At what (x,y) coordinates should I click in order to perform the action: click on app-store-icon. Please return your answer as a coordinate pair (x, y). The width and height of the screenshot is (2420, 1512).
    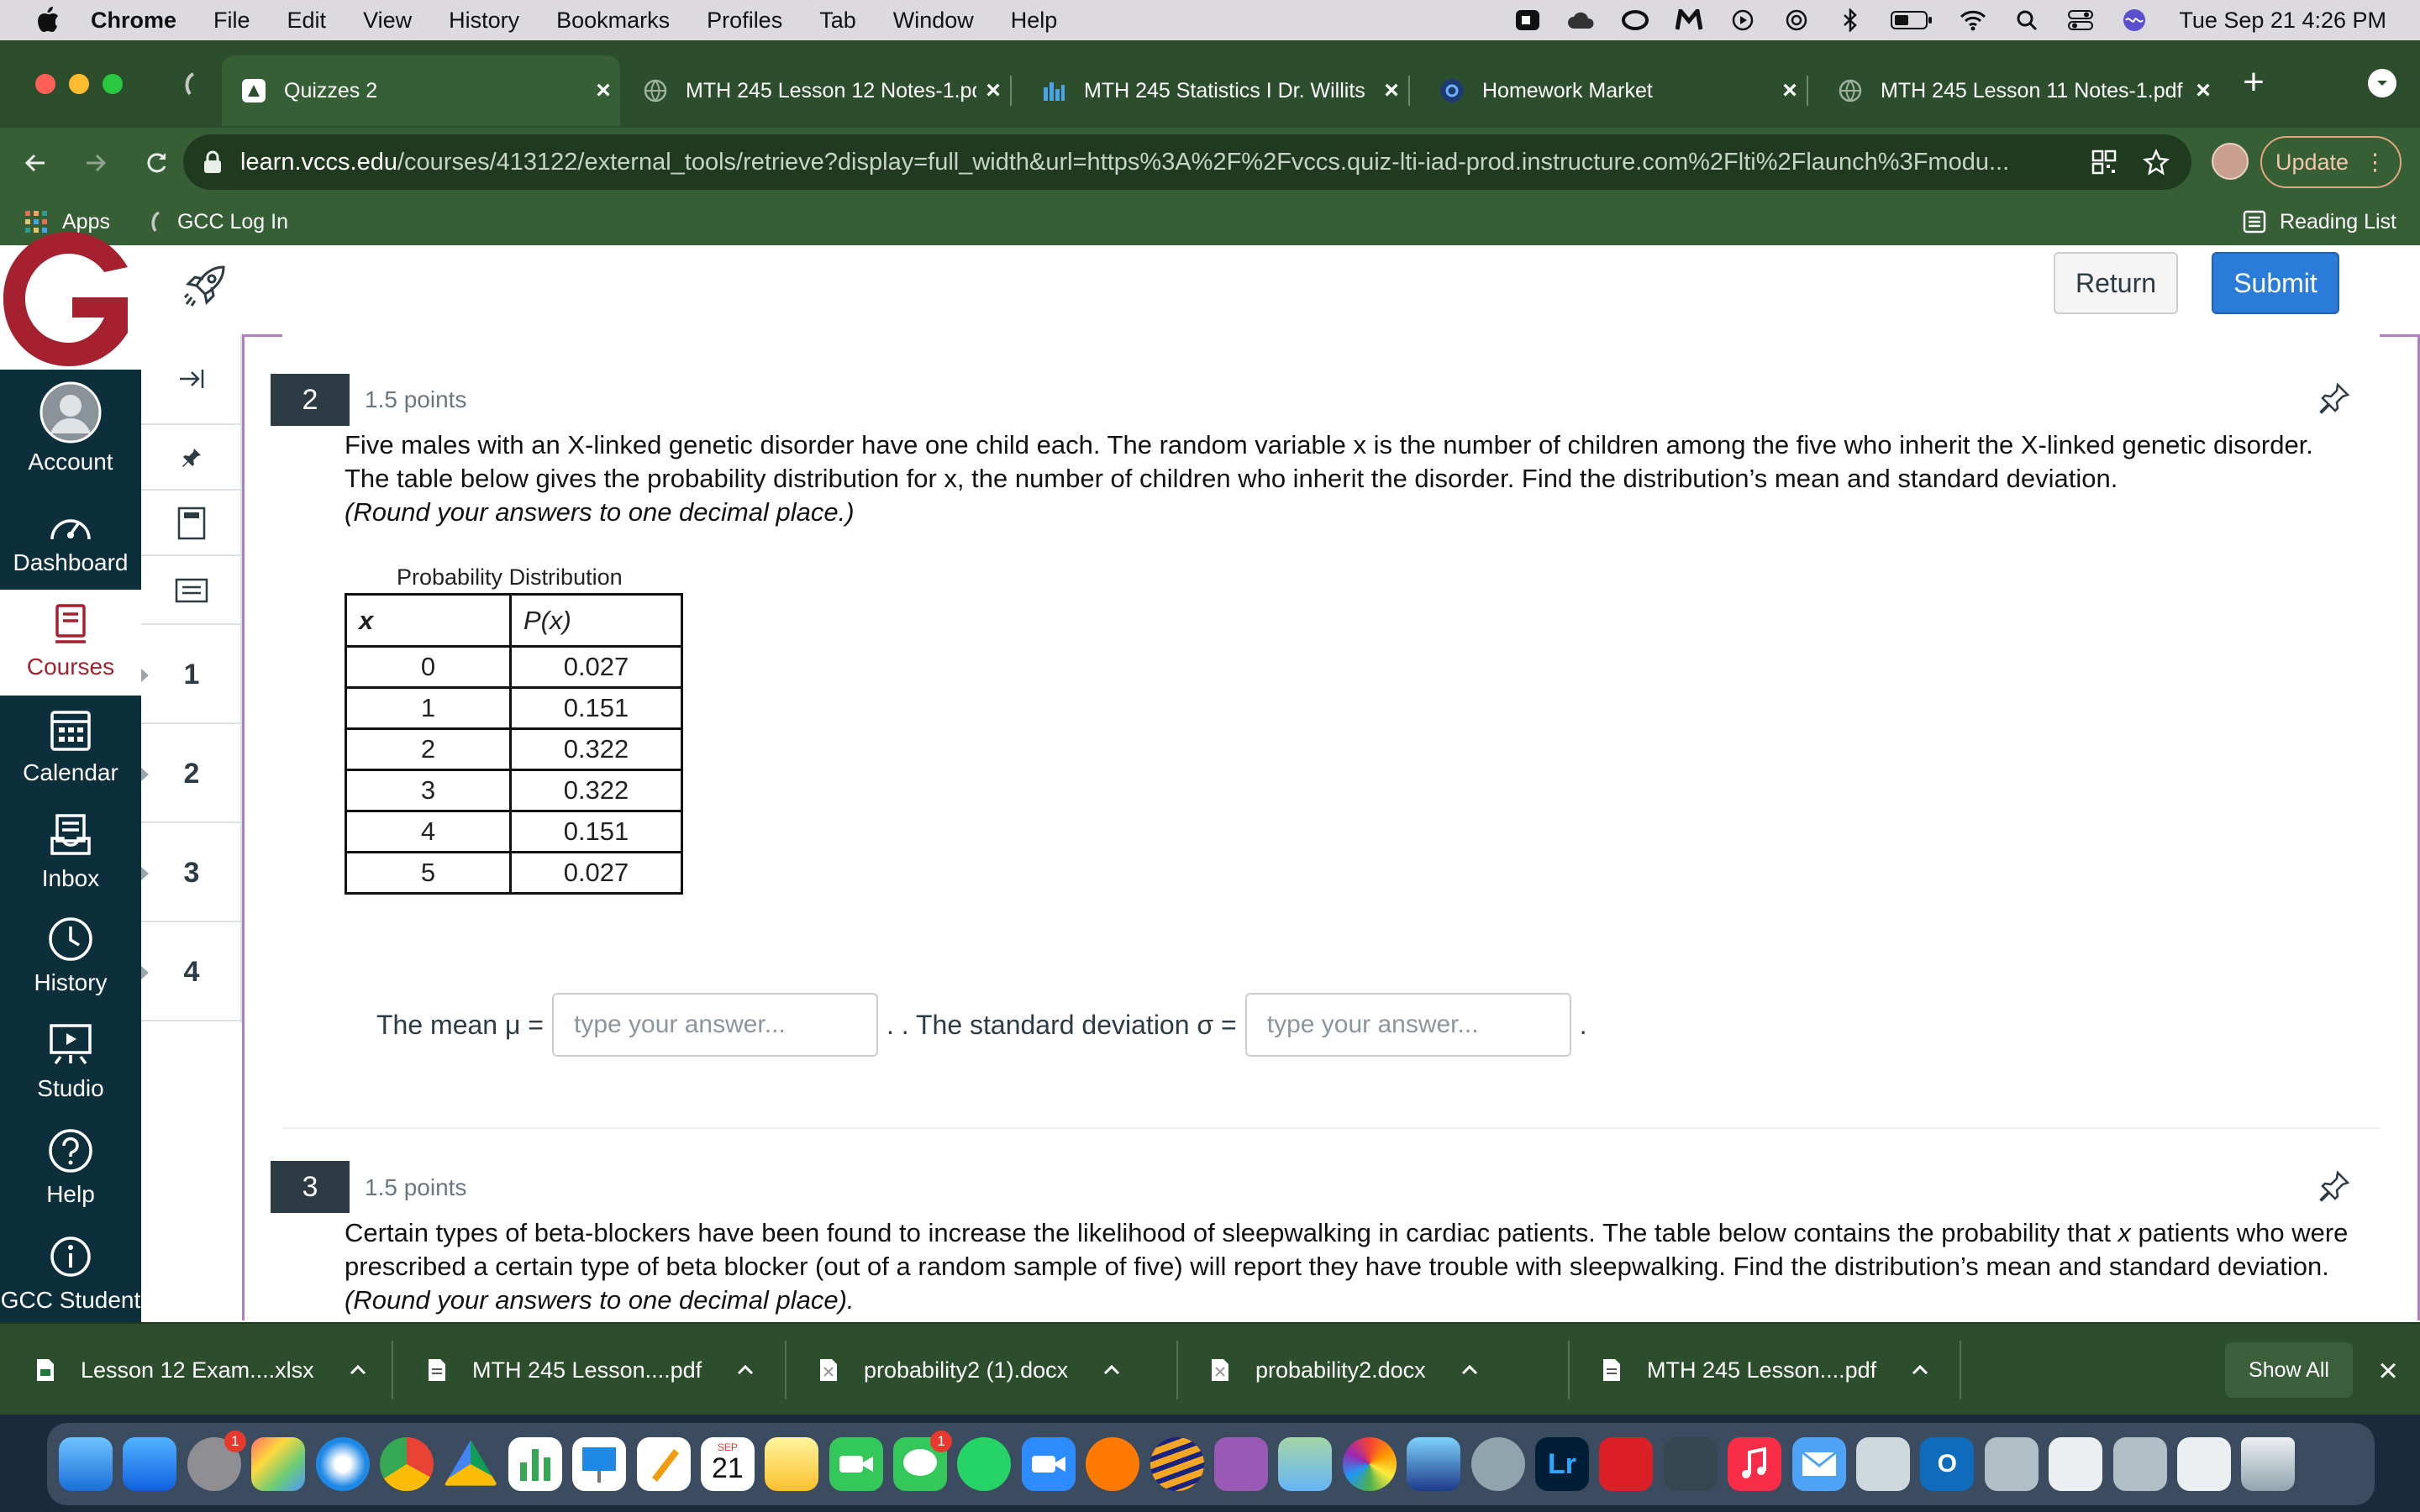
    Looking at the image, I should click on (150, 1464).